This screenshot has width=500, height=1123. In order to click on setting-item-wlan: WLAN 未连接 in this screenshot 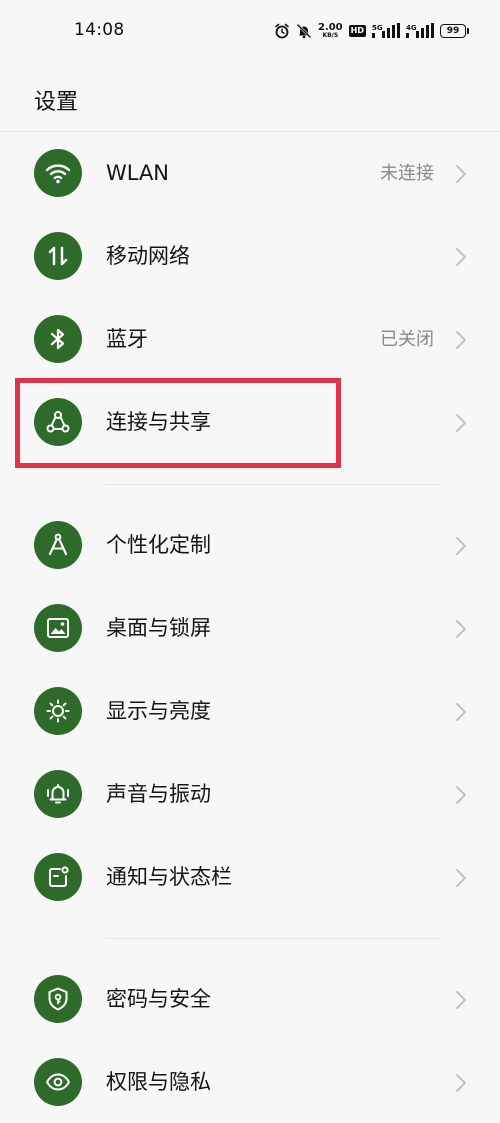, I will do `click(250, 173)`.